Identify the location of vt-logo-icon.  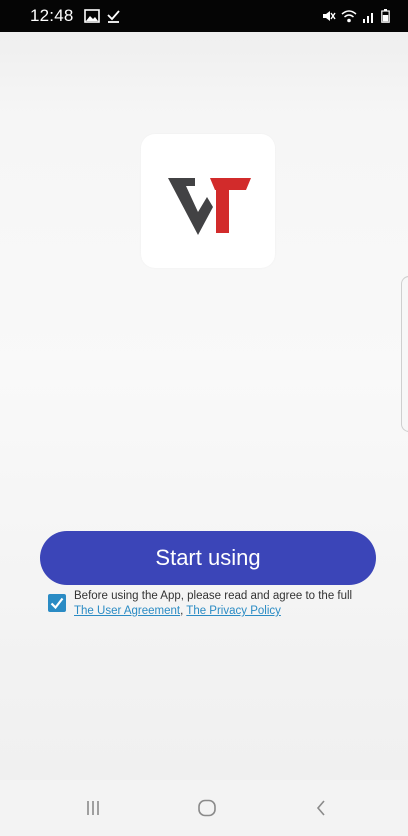
(209, 206).